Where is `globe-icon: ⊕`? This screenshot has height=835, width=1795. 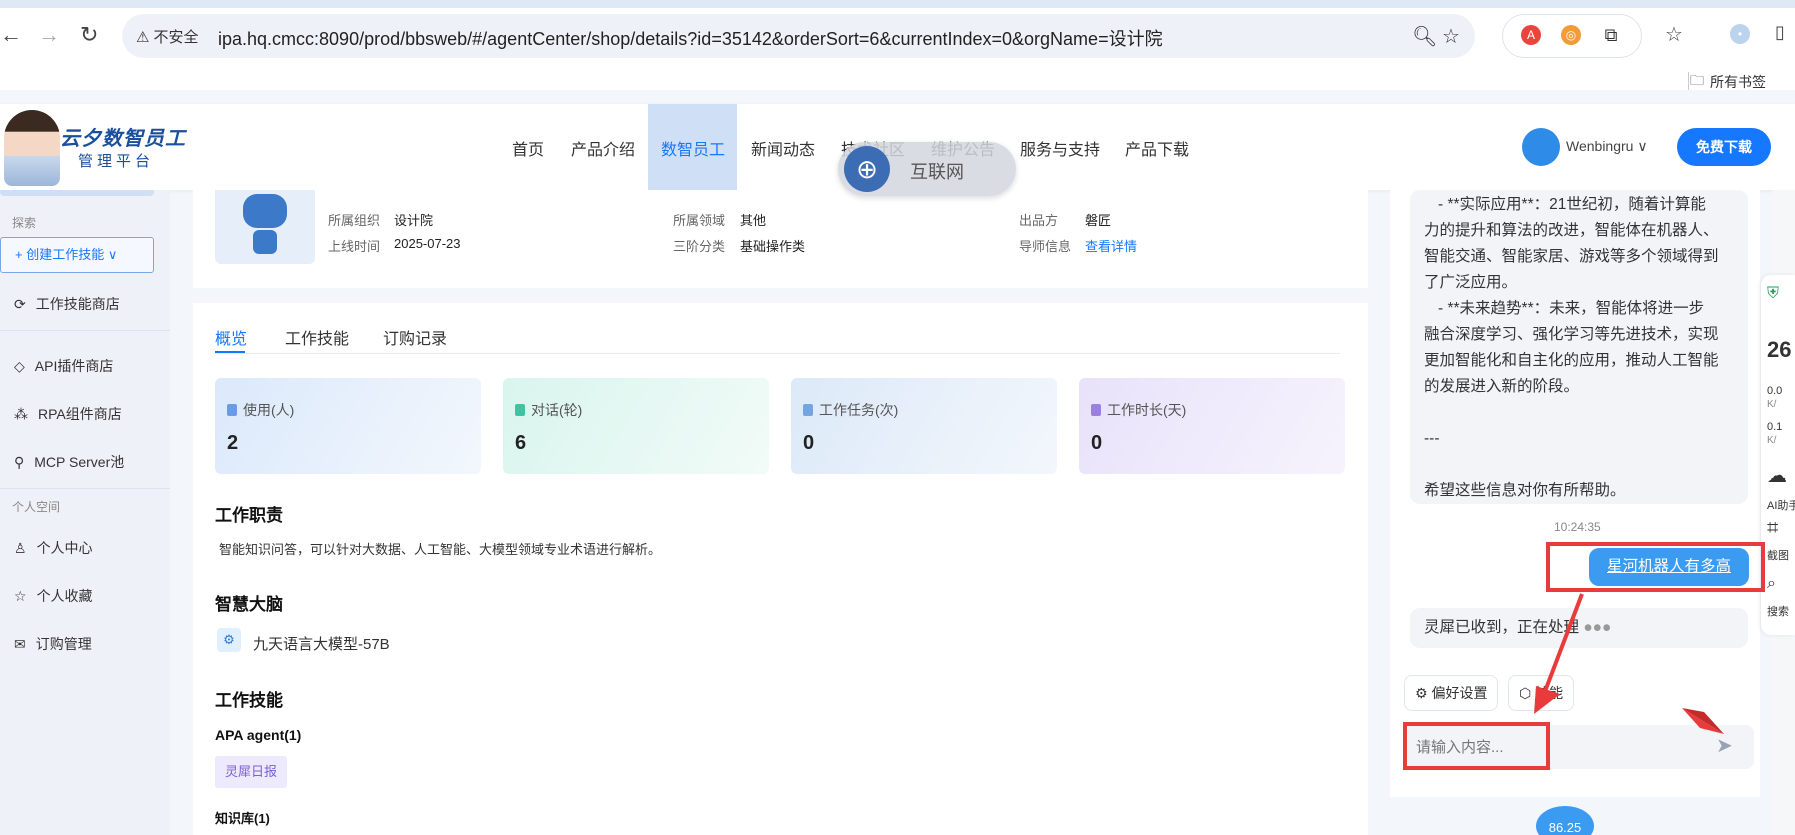
globe-icon: ⊕ is located at coordinates (867, 169).